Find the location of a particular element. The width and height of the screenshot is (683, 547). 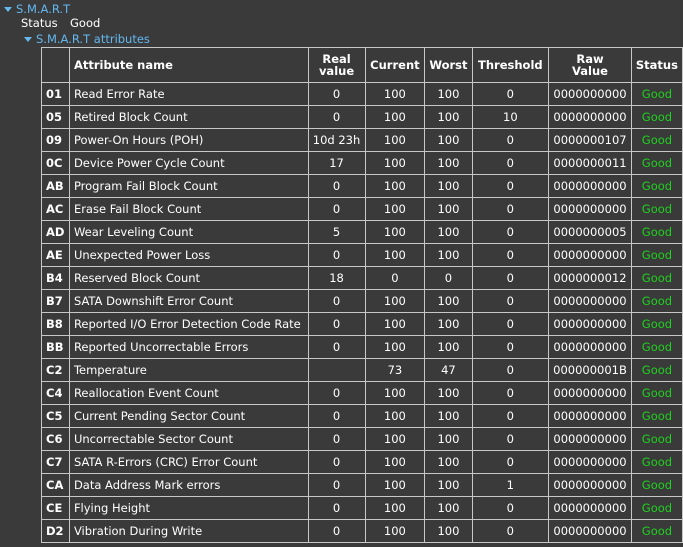

raw-value: 000000001B is located at coordinates (590, 370).